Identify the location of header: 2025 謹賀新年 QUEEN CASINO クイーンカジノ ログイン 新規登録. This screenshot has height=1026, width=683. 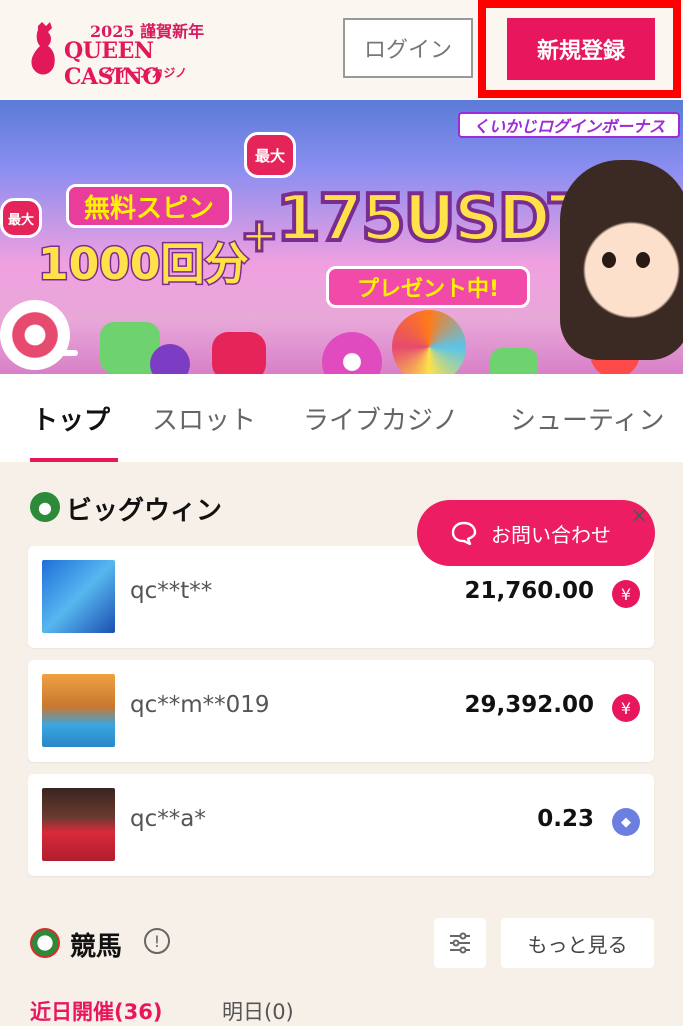
(341, 50).